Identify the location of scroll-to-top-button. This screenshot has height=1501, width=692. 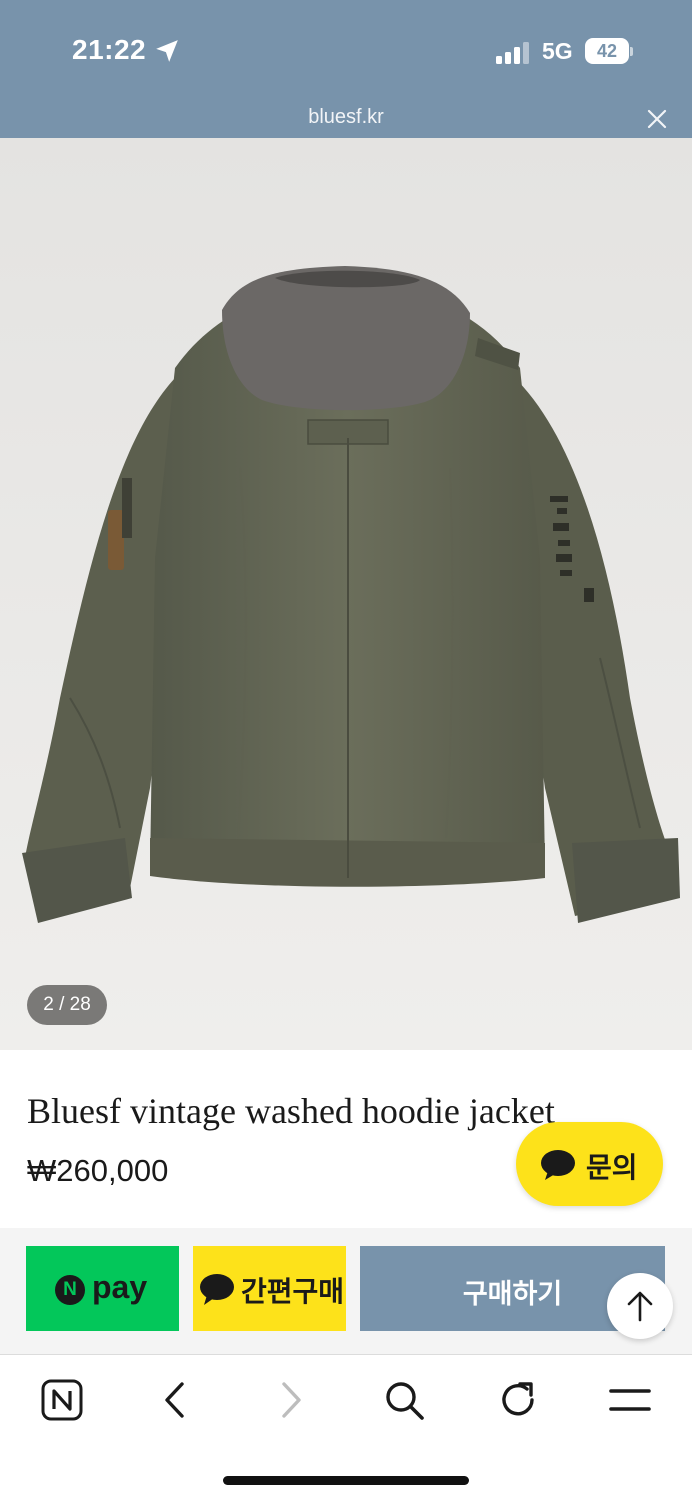
(640, 1306).